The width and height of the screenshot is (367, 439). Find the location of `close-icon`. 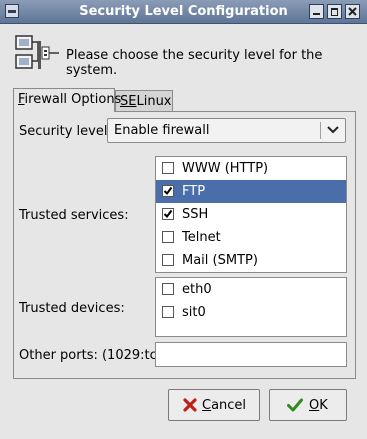

close-icon is located at coordinates (352, 11).